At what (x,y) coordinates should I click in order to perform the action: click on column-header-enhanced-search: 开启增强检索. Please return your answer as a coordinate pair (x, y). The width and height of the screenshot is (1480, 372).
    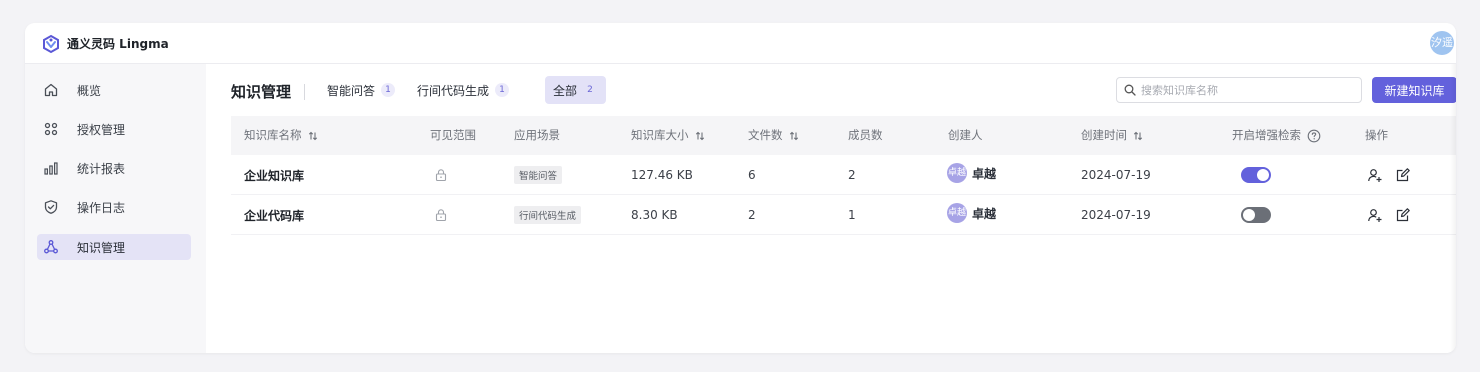
    Looking at the image, I should click on (1276, 135).